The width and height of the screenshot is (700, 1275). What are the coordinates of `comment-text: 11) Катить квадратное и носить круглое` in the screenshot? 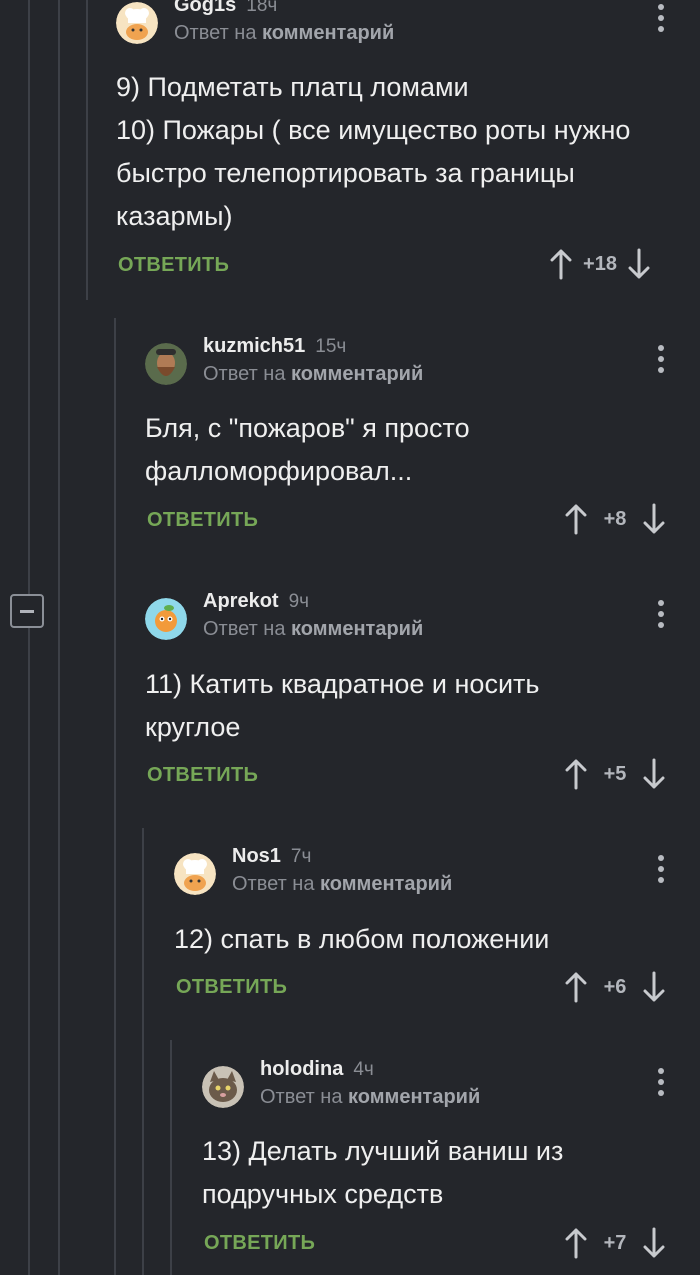 It's located at (342, 705).